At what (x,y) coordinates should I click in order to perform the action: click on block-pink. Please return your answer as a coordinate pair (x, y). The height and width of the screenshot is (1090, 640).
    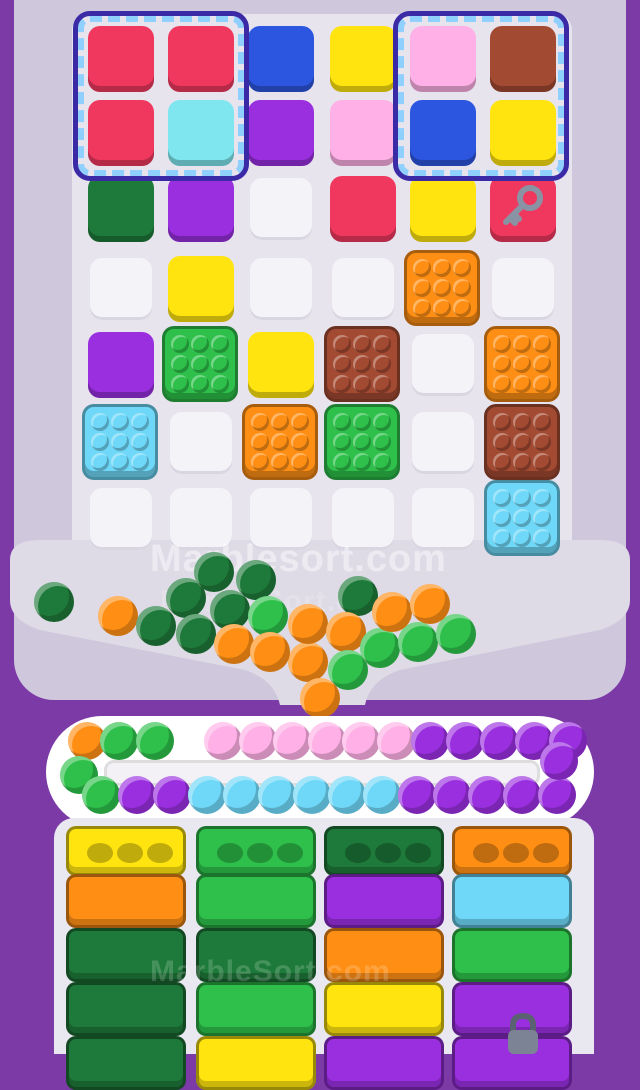
    Looking at the image, I should click on (363, 133).